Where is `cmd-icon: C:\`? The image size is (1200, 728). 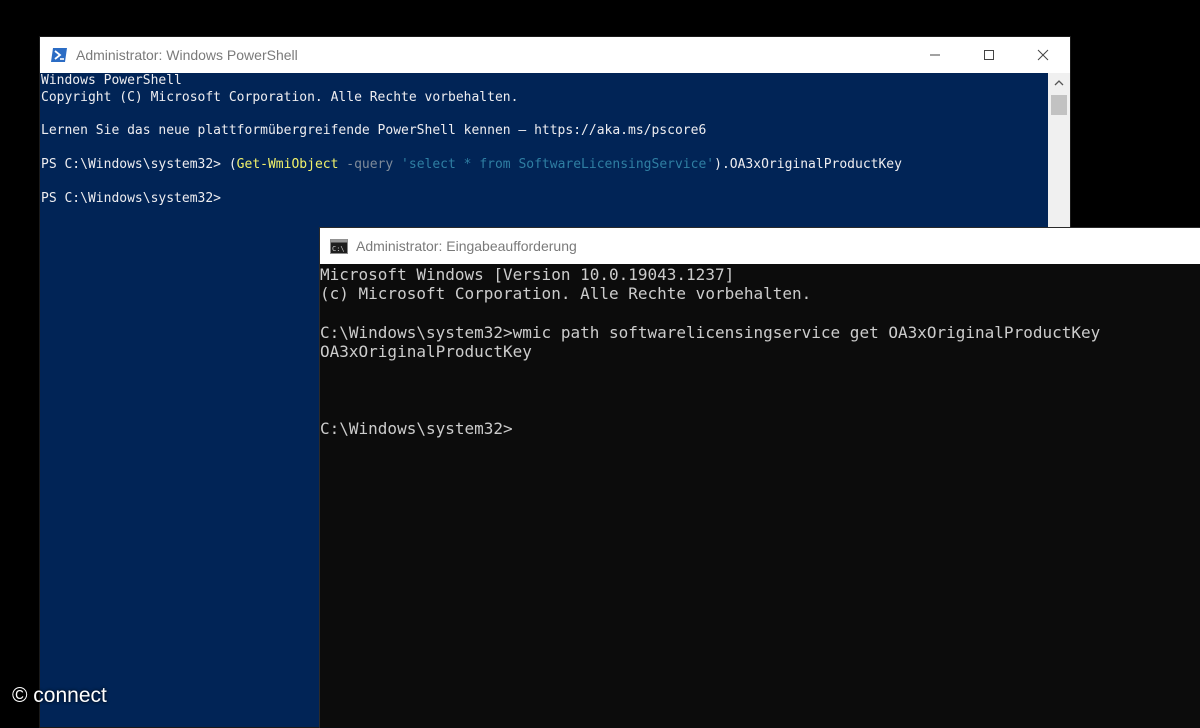
cmd-icon: C:\ is located at coordinates (339, 246).